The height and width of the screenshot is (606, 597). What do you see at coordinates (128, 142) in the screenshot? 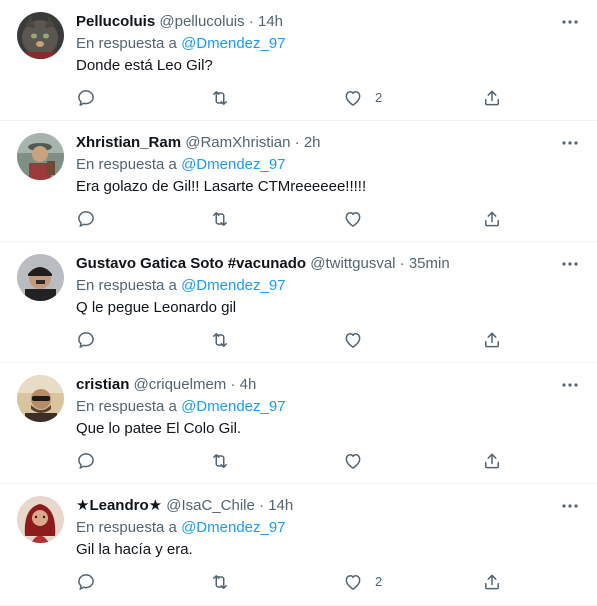
I see `display-name: Xhristian_Ram` at bounding box center [128, 142].